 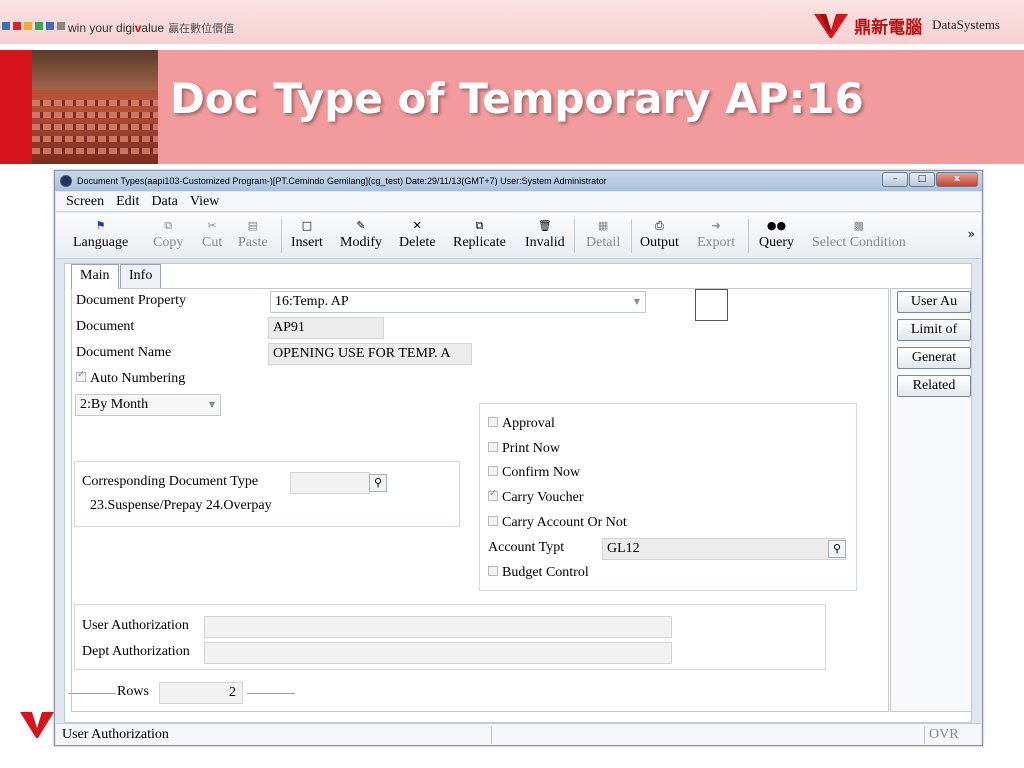 What do you see at coordinates (204, 201) in the screenshot?
I see `menu-view: View` at bounding box center [204, 201].